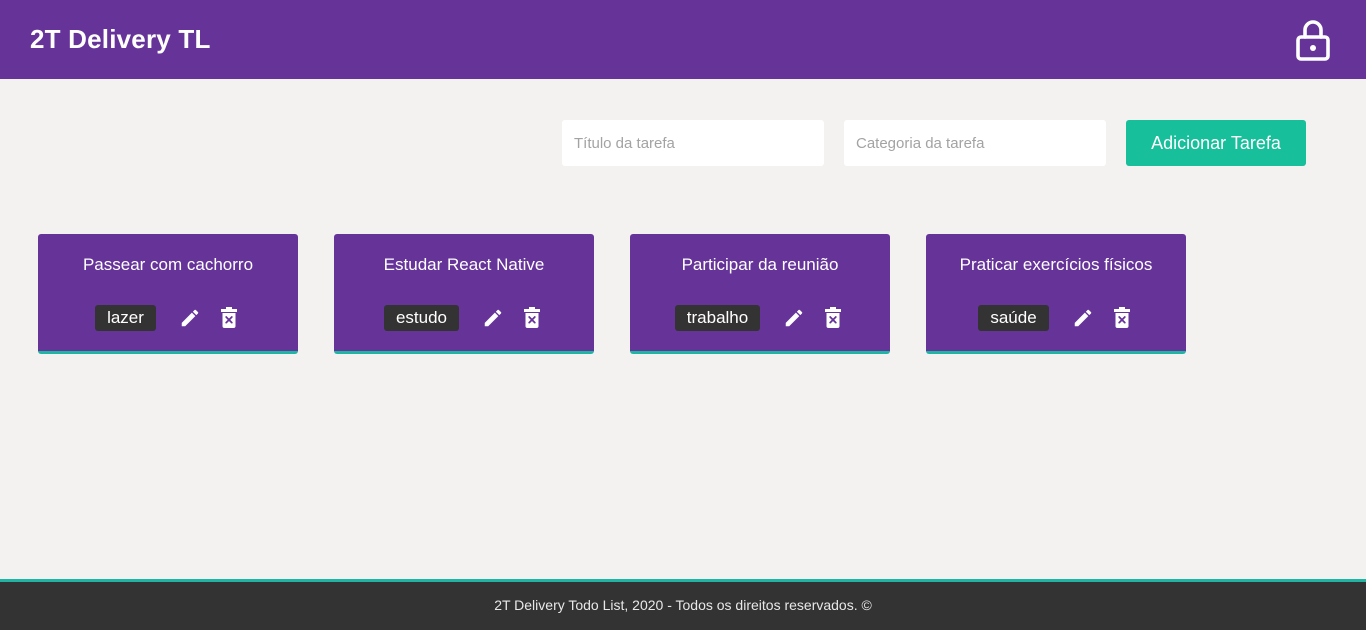  What do you see at coordinates (1056, 294) in the screenshot?
I see `task-card: Praticar exercícios físicos saúde` at bounding box center [1056, 294].